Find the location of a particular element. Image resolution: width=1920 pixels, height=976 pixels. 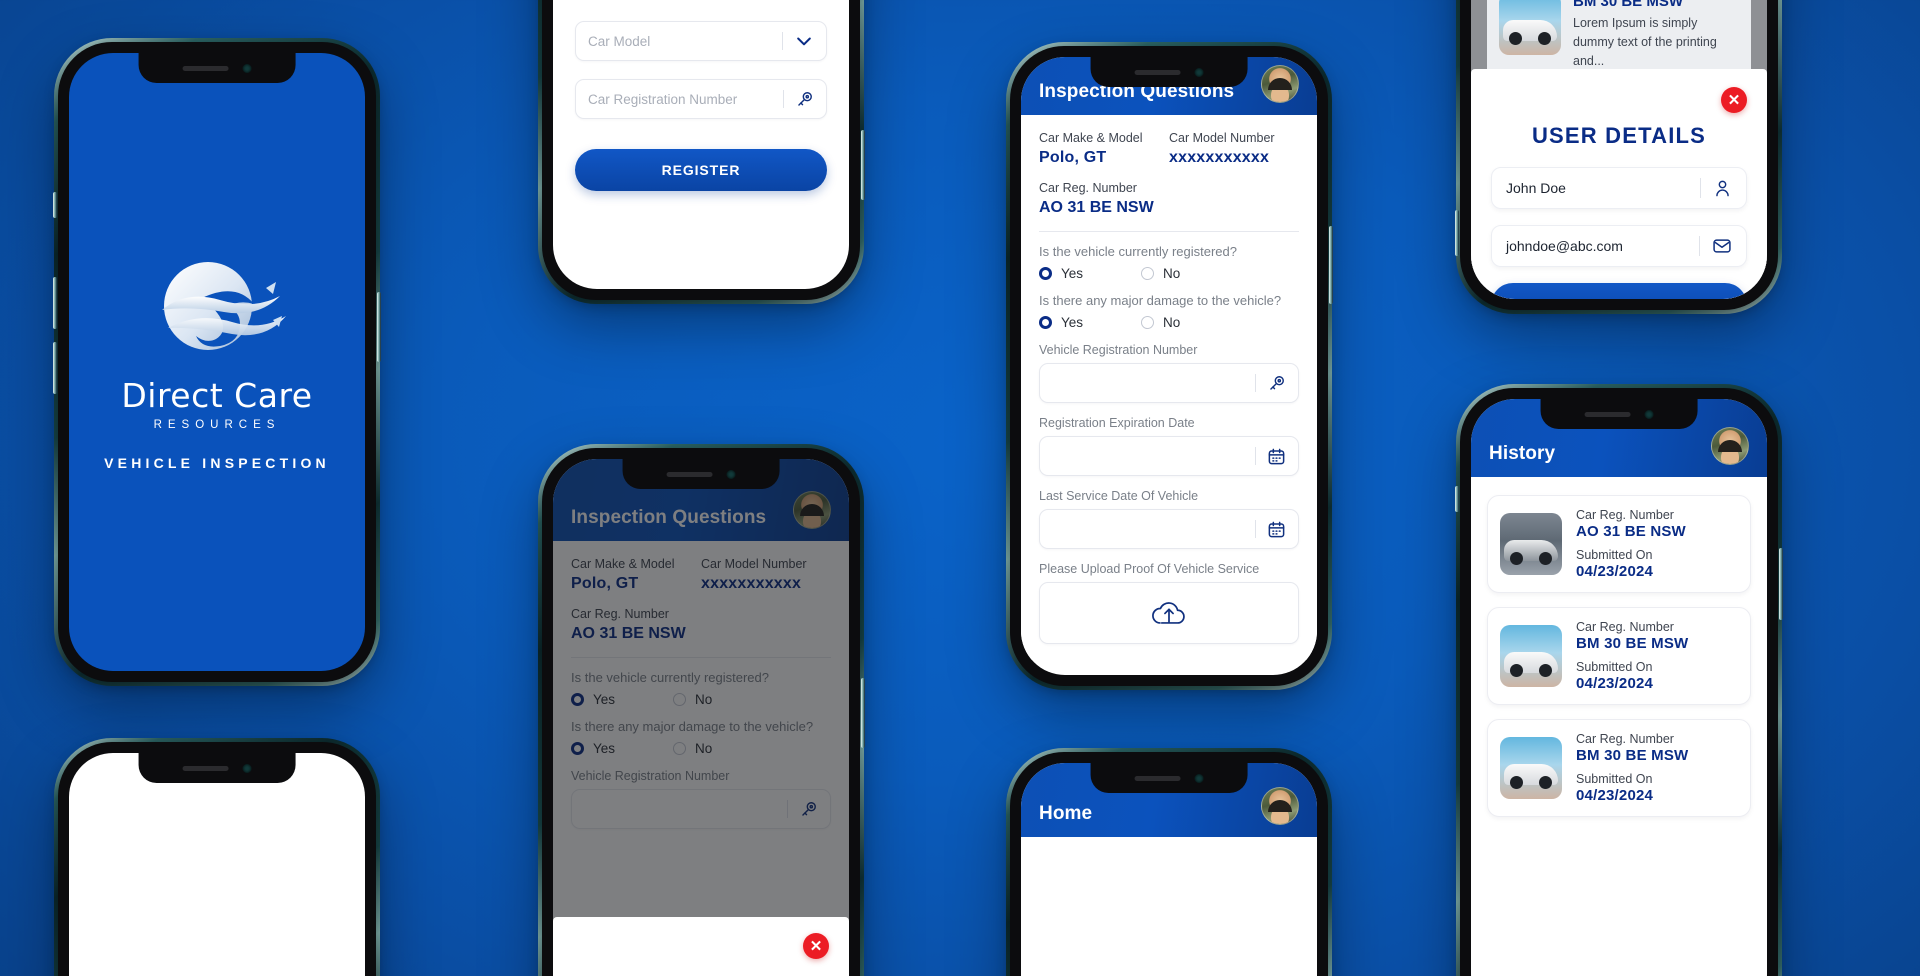

registration-expiration-label: Registration Expiration Date is located at coordinates (1117, 423).